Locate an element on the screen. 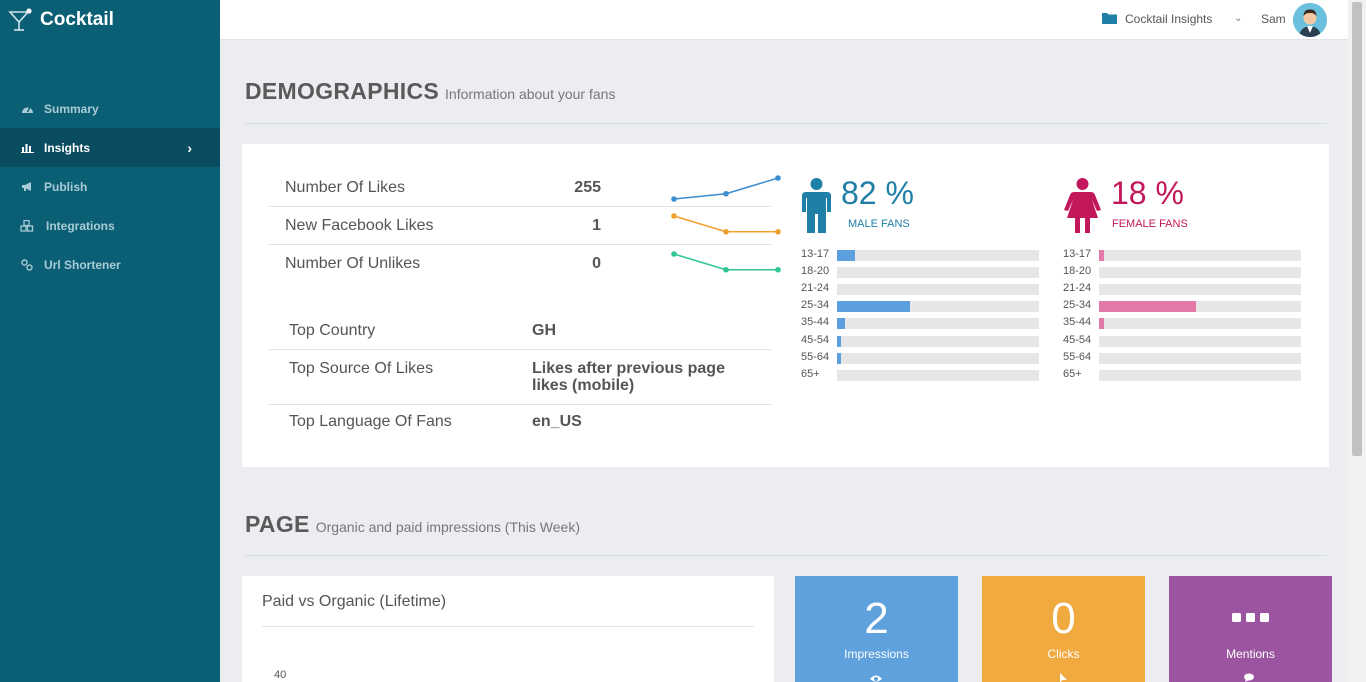 This screenshot has width=1366, height=682. cursor-icon is located at coordinates (1063, 677).